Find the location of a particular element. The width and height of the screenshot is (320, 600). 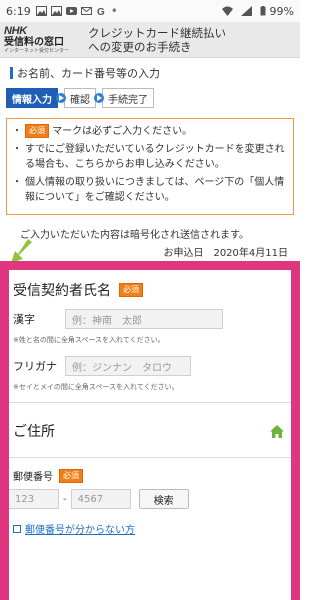

status-time: 6:19 is located at coordinates (18, 11).